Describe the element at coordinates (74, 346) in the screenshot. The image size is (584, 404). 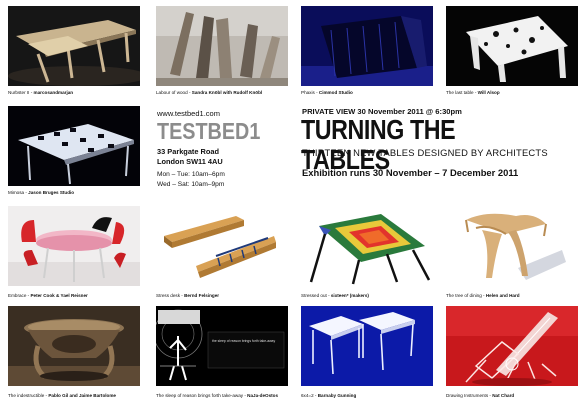
I see `photo-indestructible` at that location.